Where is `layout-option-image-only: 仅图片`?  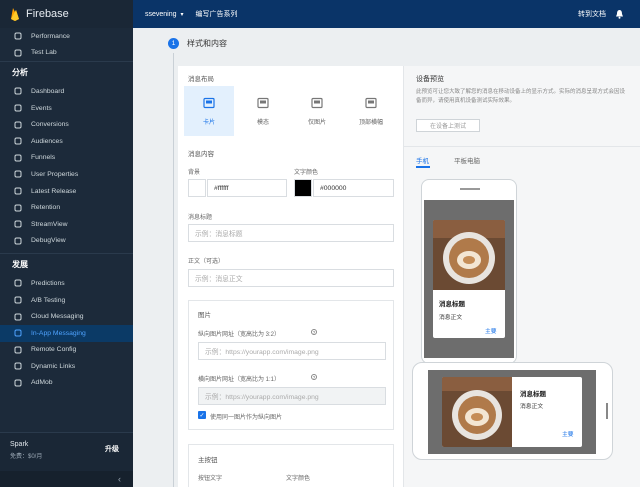
layout-option-image-only: 仅图片 is located at coordinates (317, 111).